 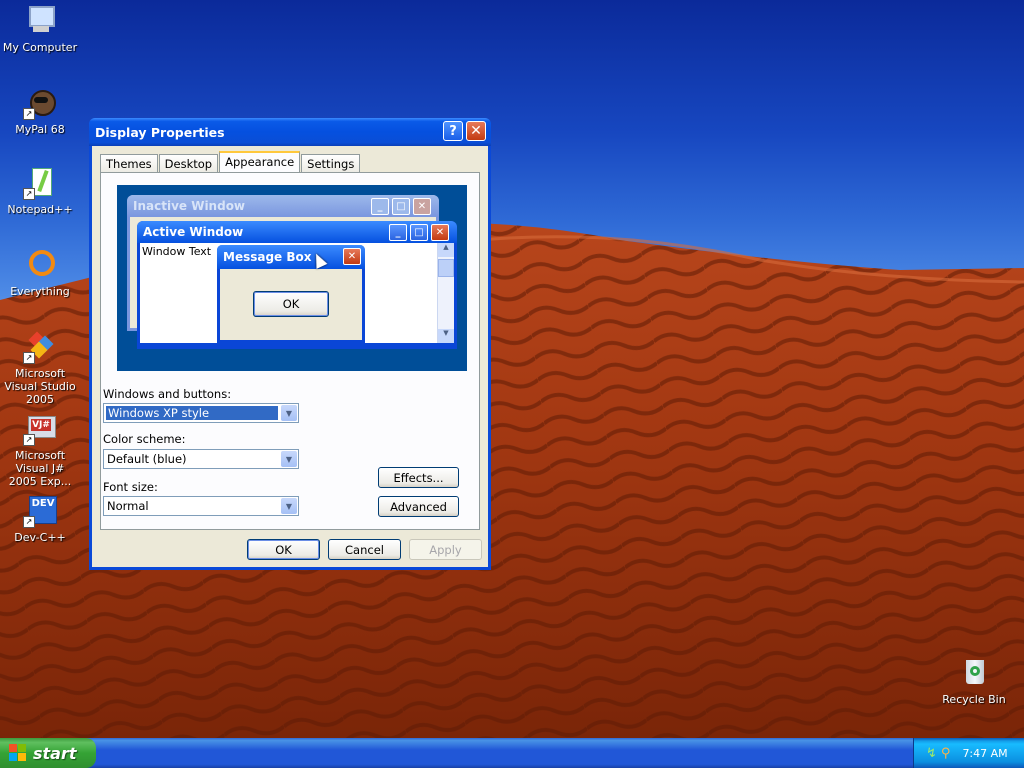 I want to click on desktop-icon-label: MyPal 68, so click(x=40, y=129).